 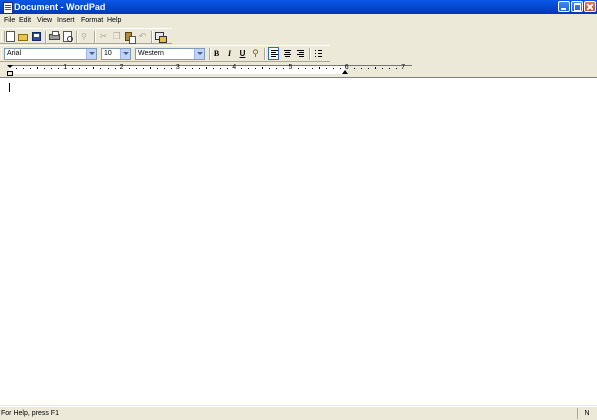 I want to click on text-color-icon: ⚲, so click(x=255, y=53).